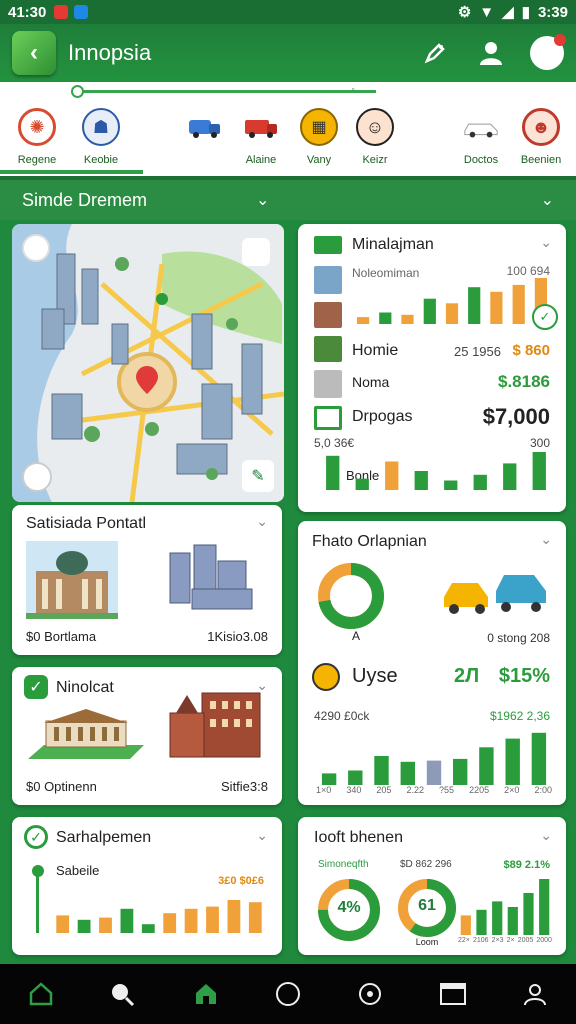 Image resolution: width=576 pixels, height=1024 pixels. What do you see at coordinates (256, 252) in the screenshot?
I see `map-layers-button` at bounding box center [256, 252].